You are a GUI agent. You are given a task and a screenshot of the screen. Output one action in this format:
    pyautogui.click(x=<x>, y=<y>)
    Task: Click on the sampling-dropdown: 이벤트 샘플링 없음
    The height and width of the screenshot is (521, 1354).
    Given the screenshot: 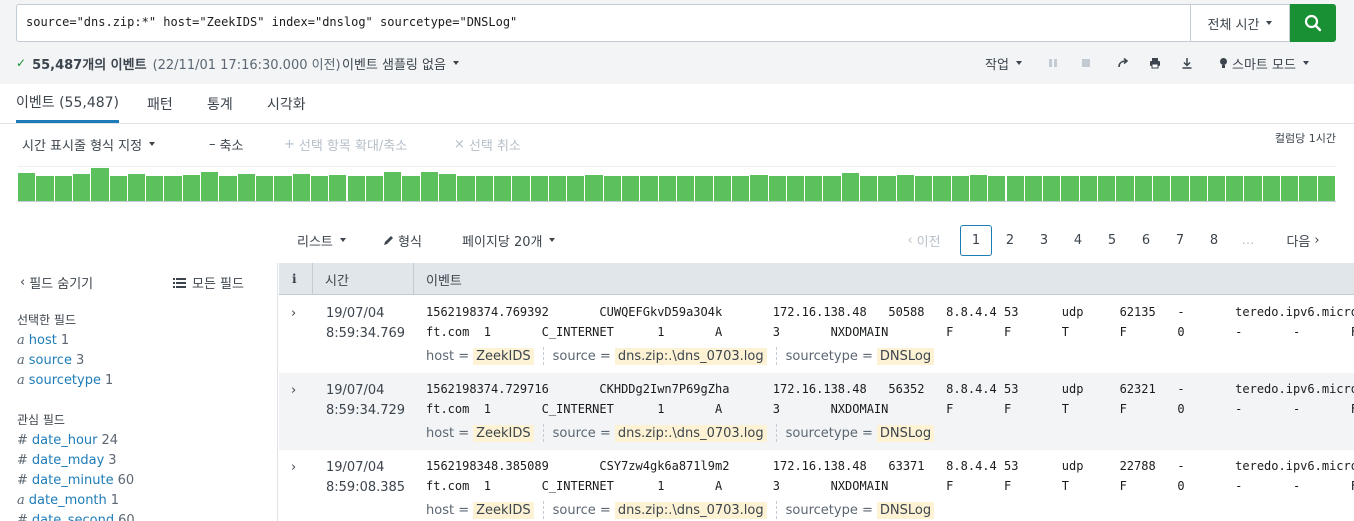 What is the action you would take?
    pyautogui.click(x=400, y=63)
    